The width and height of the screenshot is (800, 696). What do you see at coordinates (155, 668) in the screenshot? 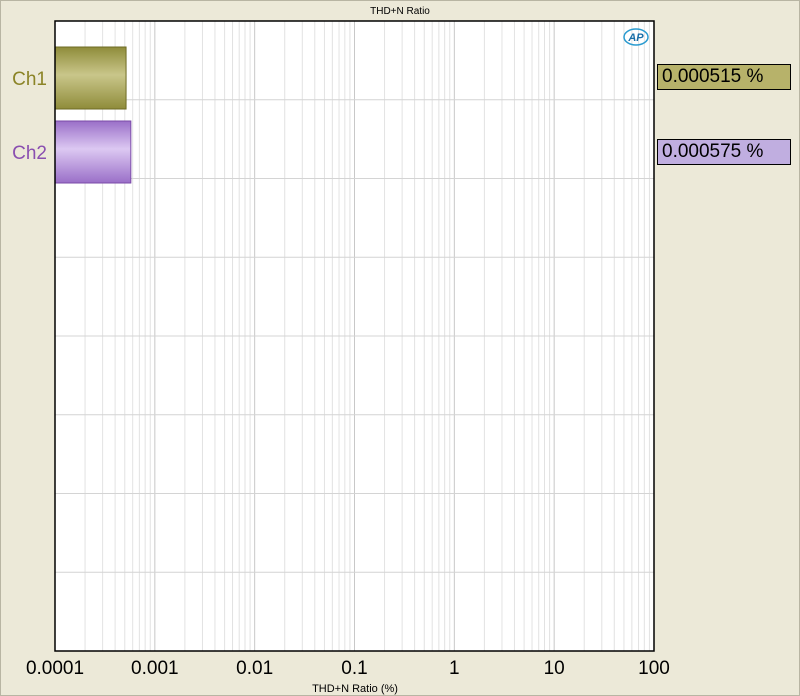
I see `x-tick-label: 0.001` at bounding box center [155, 668].